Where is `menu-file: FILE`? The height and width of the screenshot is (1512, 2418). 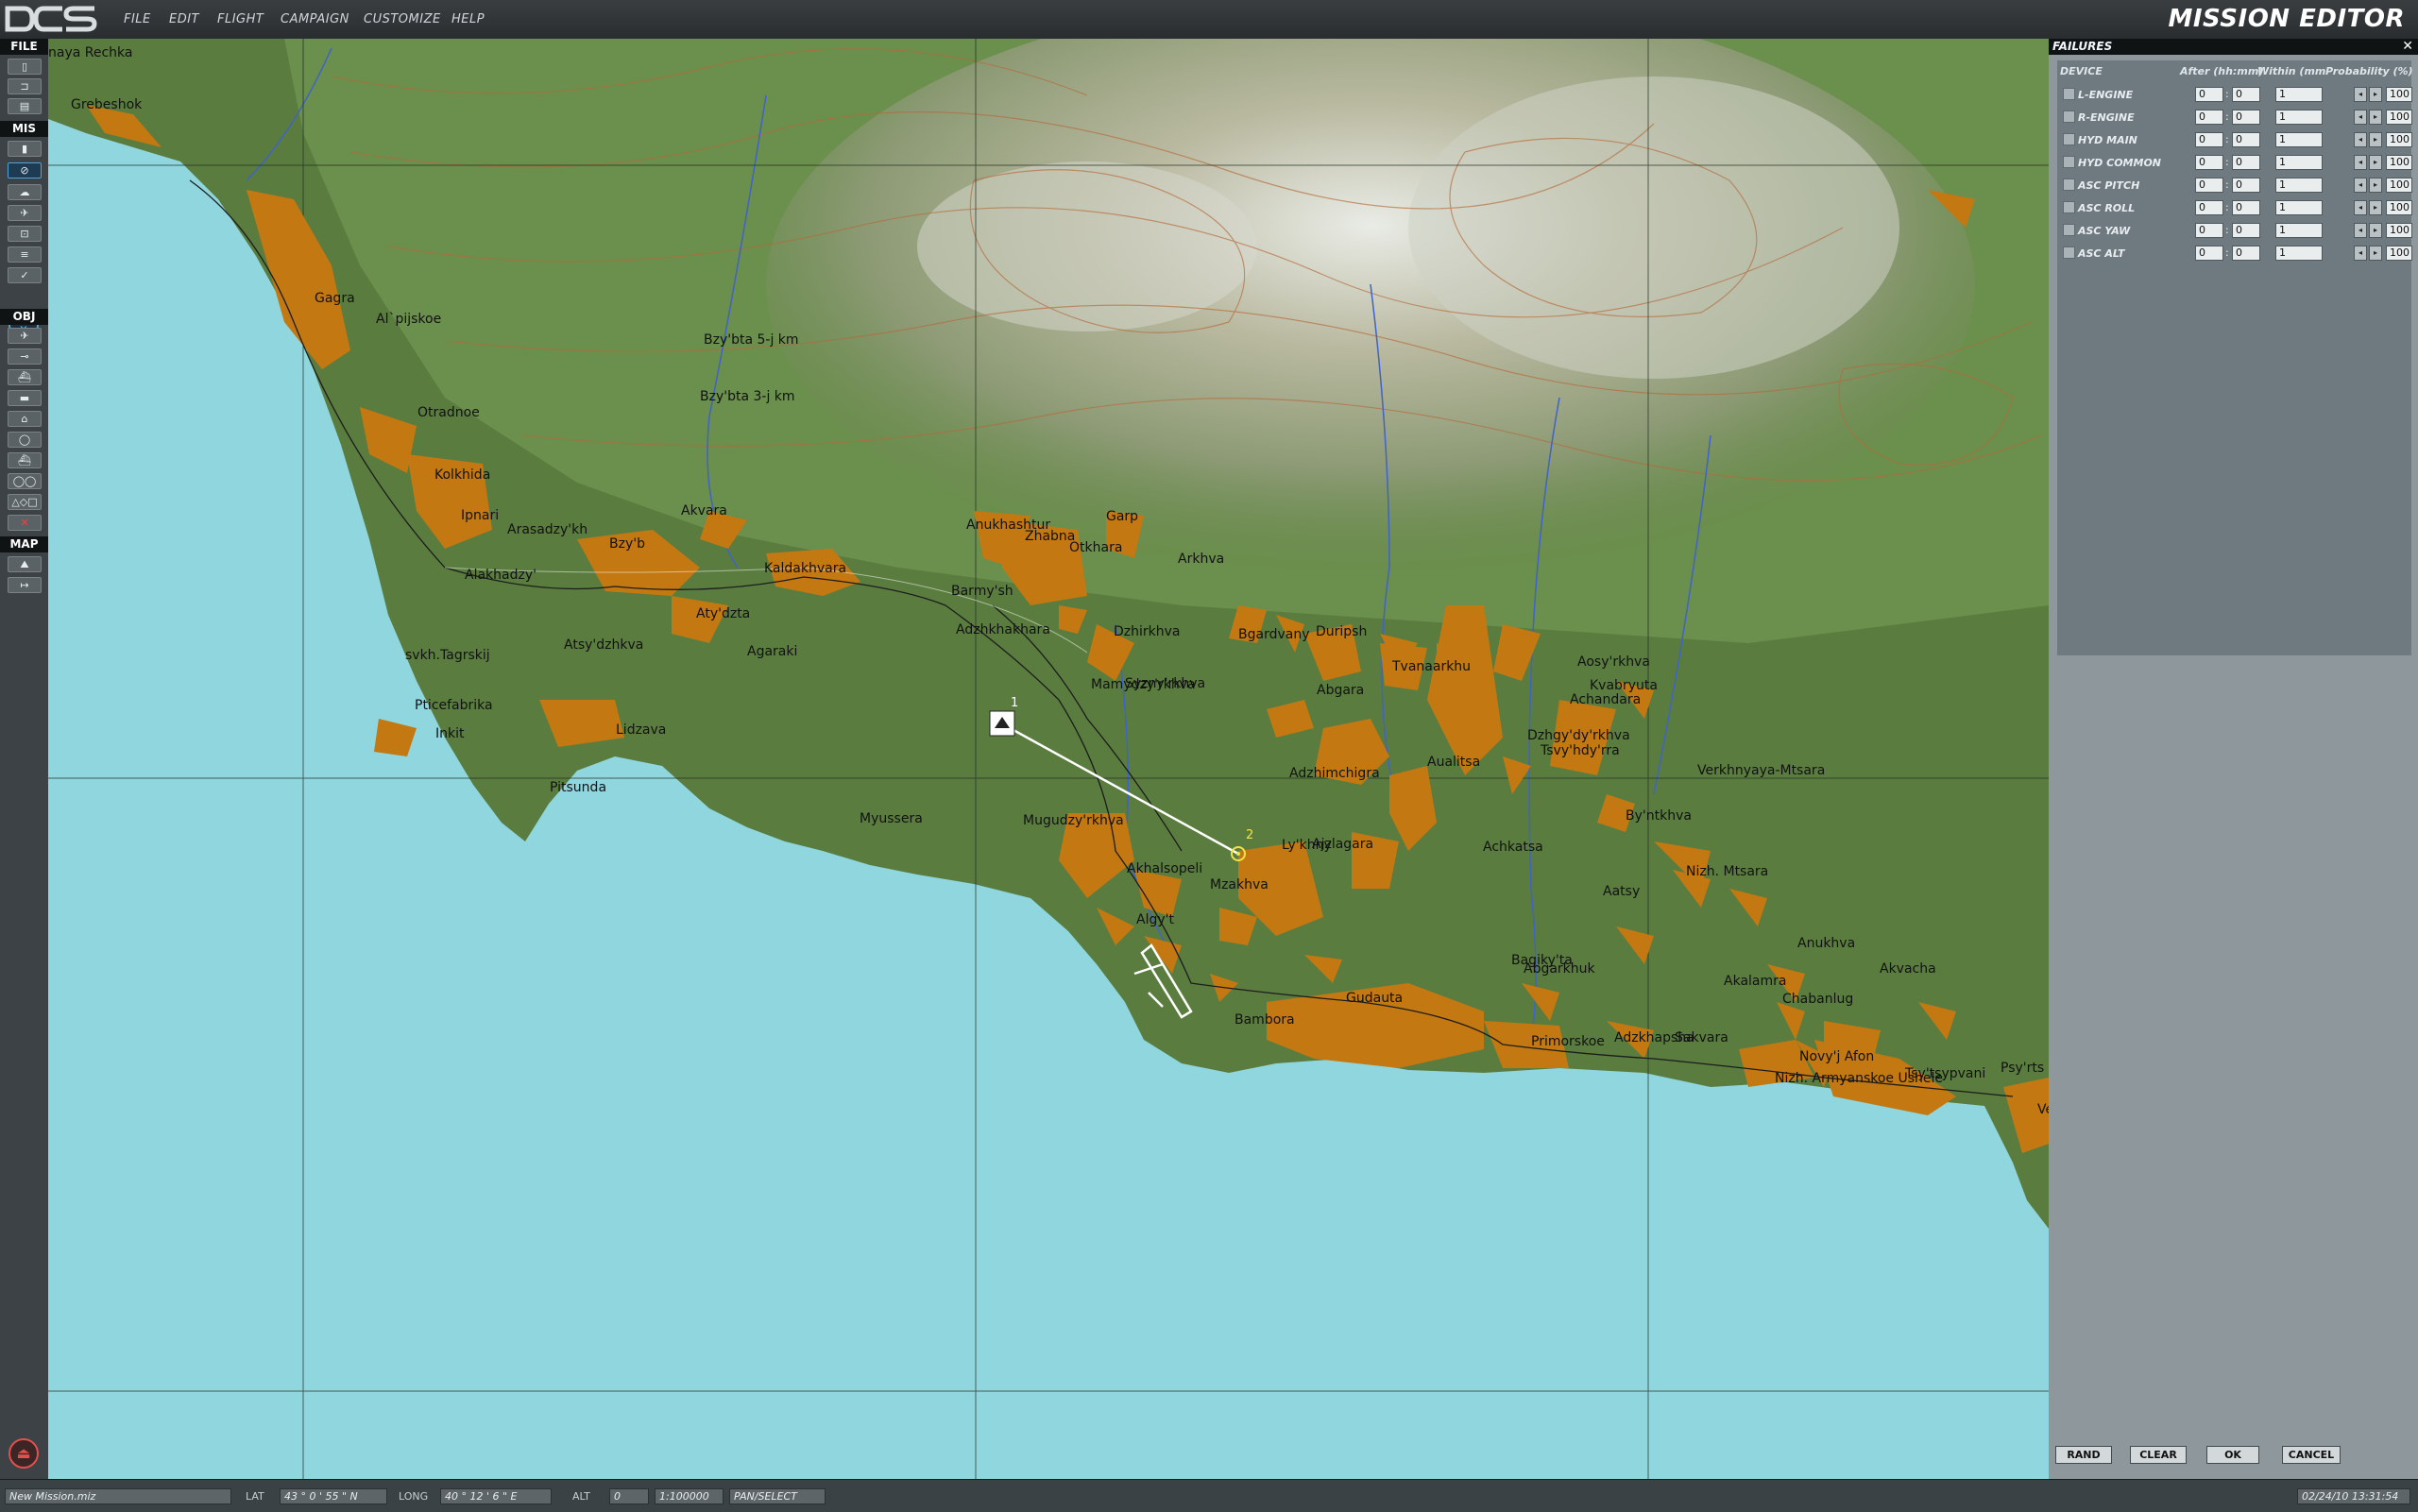
menu-file: FILE is located at coordinates (137, 19).